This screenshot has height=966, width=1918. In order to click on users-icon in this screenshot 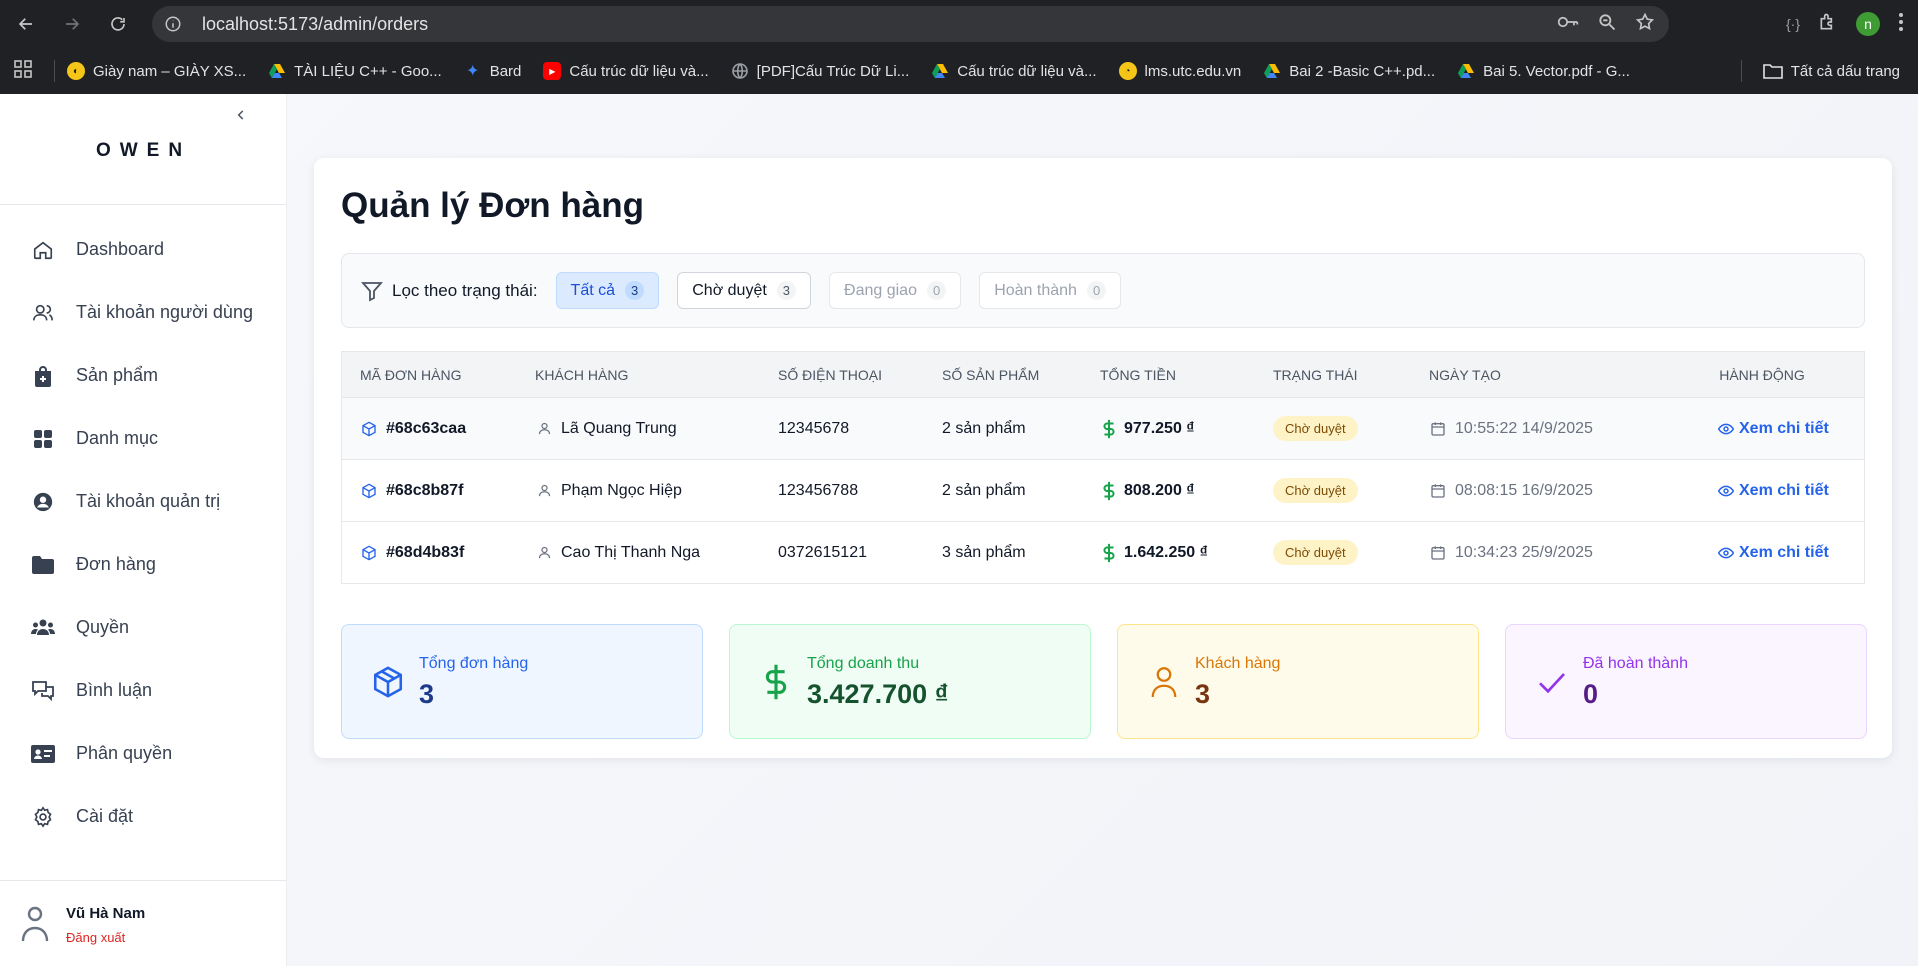, I will do `click(43, 313)`.